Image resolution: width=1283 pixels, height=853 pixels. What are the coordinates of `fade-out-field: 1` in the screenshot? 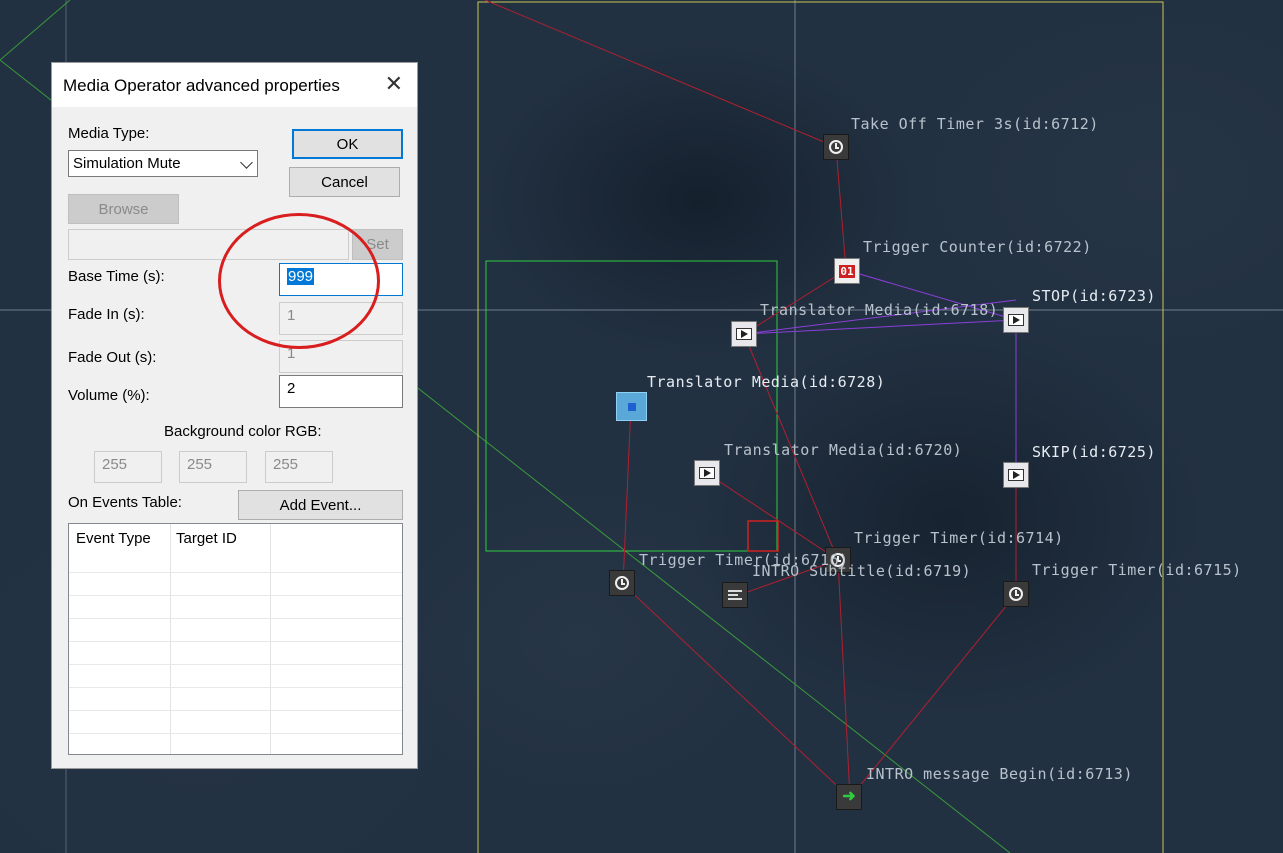 It's located at (341, 356).